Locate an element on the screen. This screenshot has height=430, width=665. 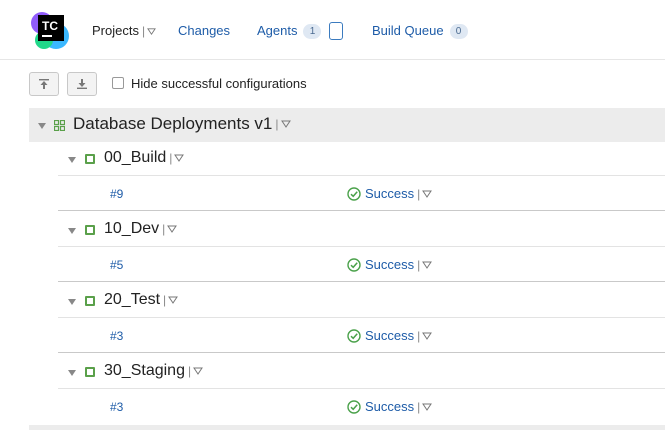
expand-all-button is located at coordinates (82, 84).